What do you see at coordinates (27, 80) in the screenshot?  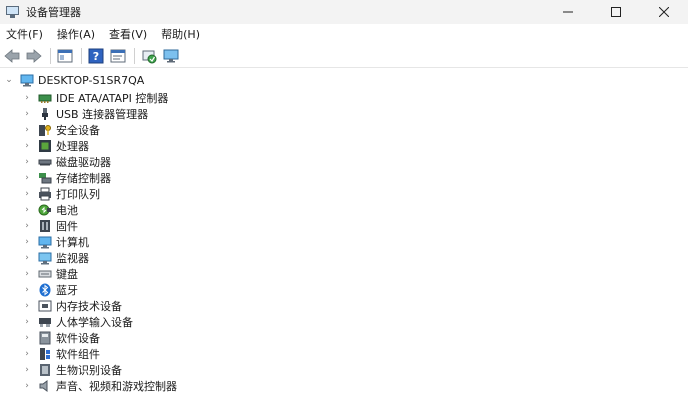 I see `computer-icon` at bounding box center [27, 80].